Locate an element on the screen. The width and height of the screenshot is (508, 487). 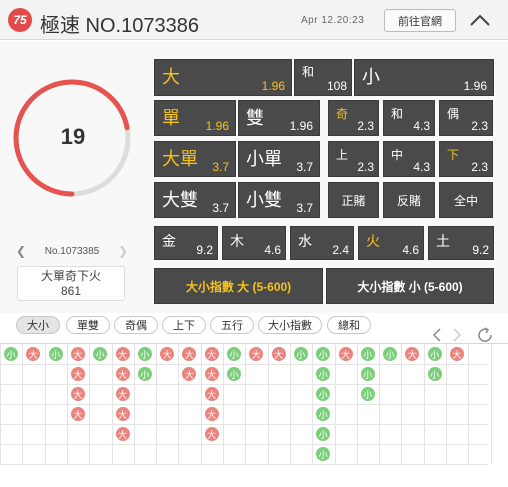
previous-draw-nav: ❮ No.1073385 ❯ is located at coordinates (72, 251).